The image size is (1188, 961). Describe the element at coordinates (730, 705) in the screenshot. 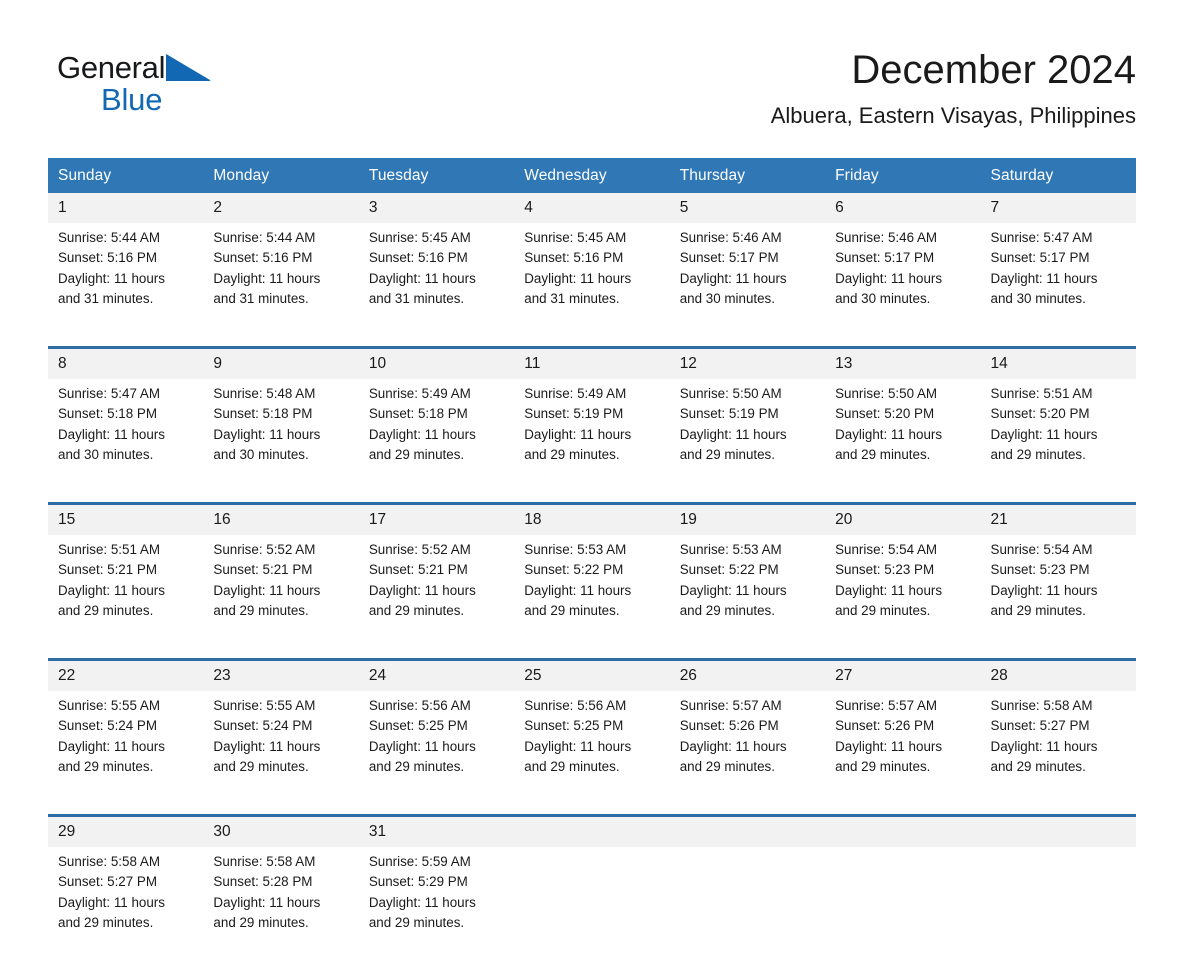

I see `sunrise-text: Sunrise: 5:57 AM` at that location.